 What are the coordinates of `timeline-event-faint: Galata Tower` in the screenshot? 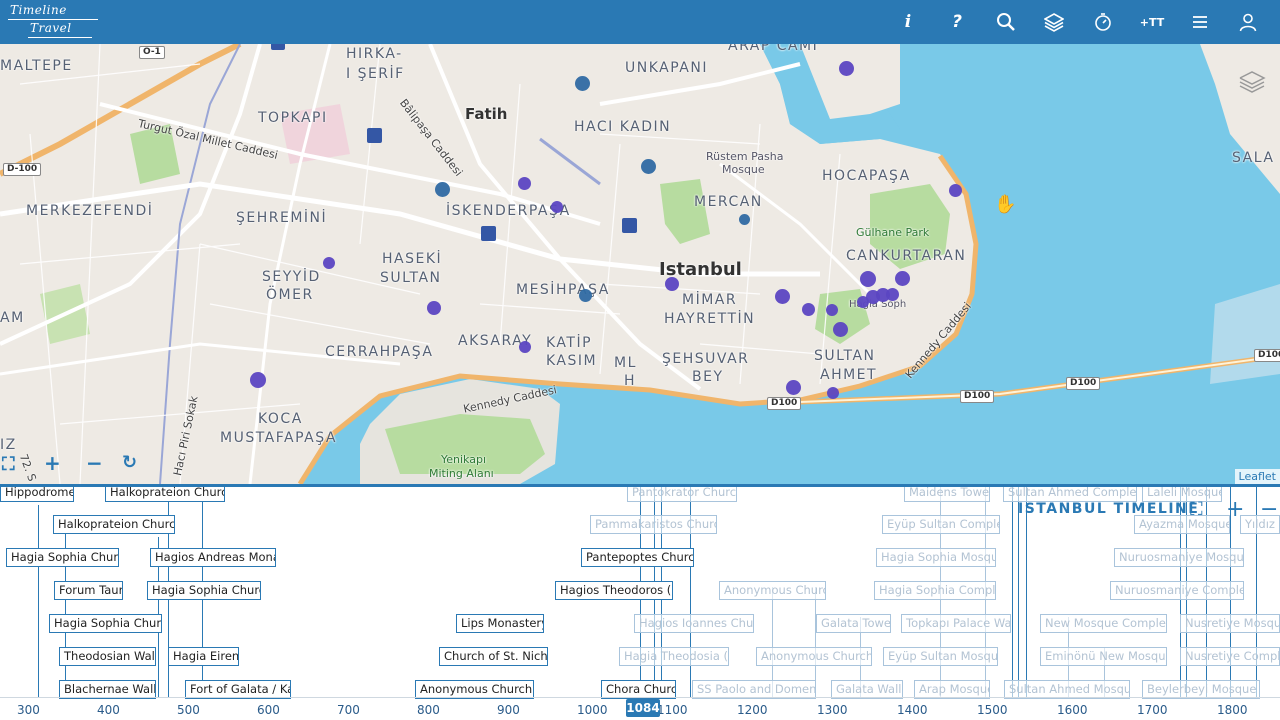 It's located at (853, 623).